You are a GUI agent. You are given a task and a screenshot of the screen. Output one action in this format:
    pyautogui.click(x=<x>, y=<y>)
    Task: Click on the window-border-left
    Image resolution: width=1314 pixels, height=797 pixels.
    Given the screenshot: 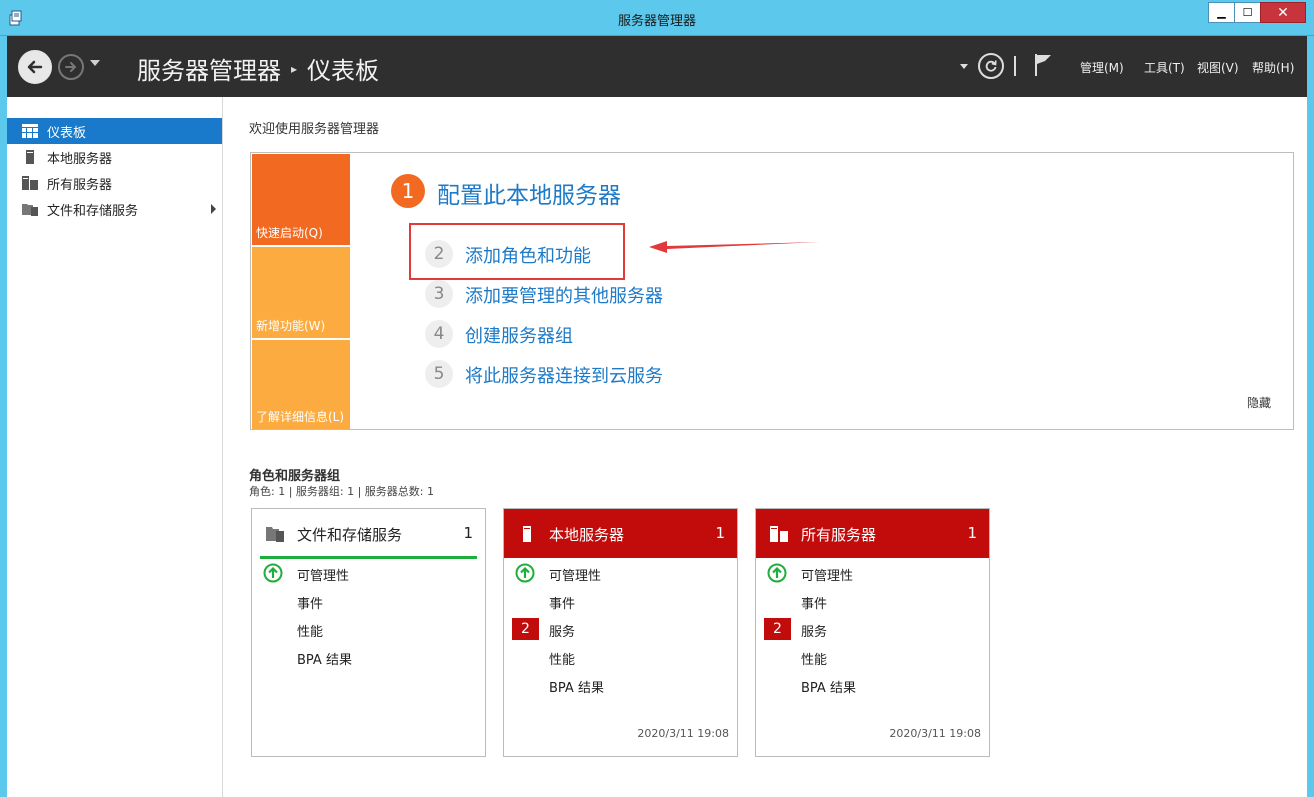 What is the action you would take?
    pyautogui.click(x=3, y=416)
    